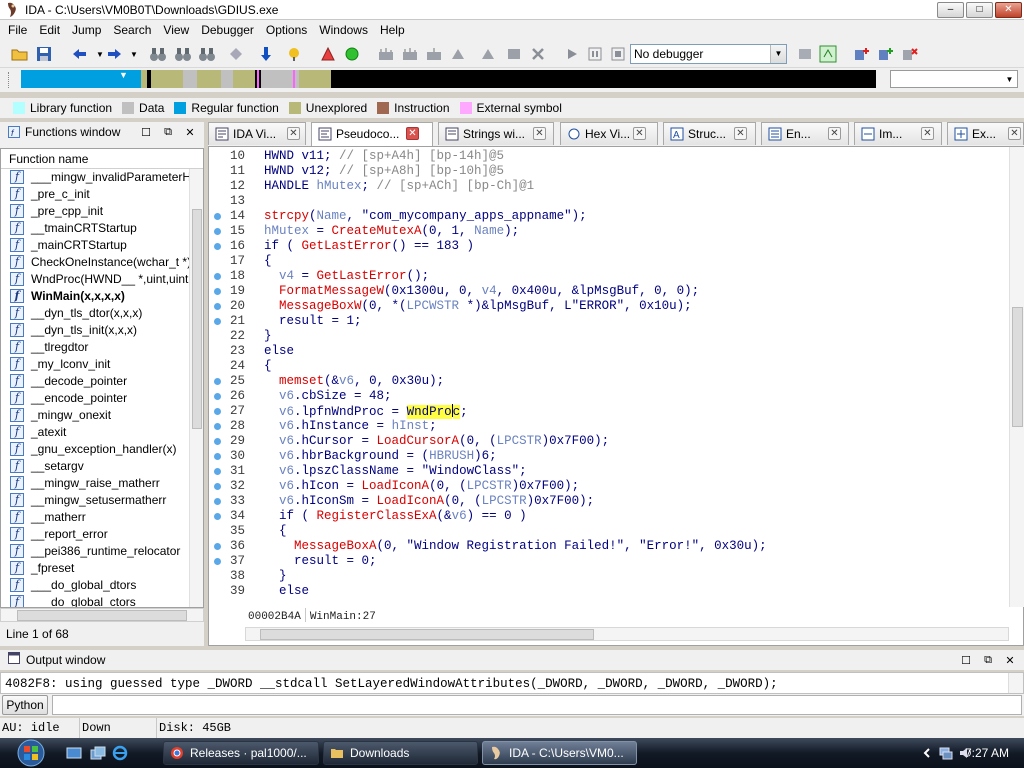 This screenshot has width=1024, height=768. I want to click on function-list-item: f _gnu_exception_handler(x), so click(102, 449).